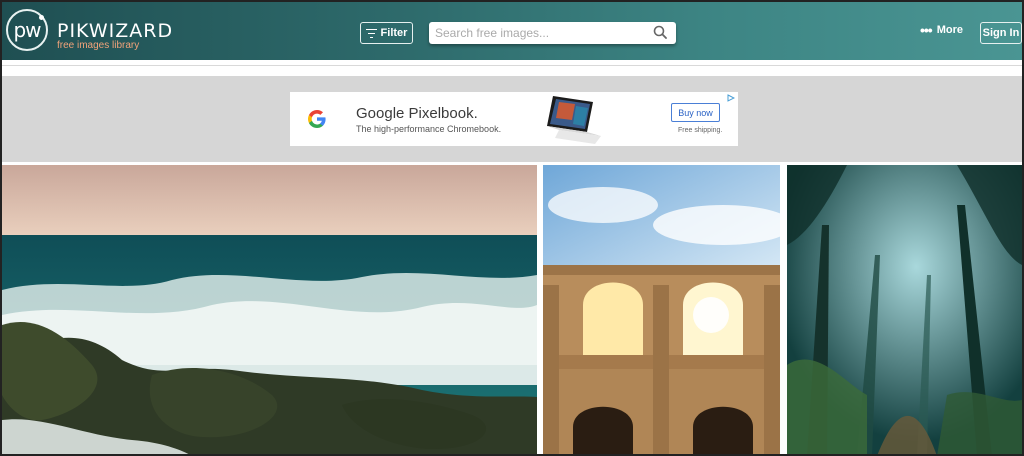 This screenshot has width=1024, height=456. Describe the element at coordinates (371, 33) in the screenshot. I see `filter-icon` at that location.